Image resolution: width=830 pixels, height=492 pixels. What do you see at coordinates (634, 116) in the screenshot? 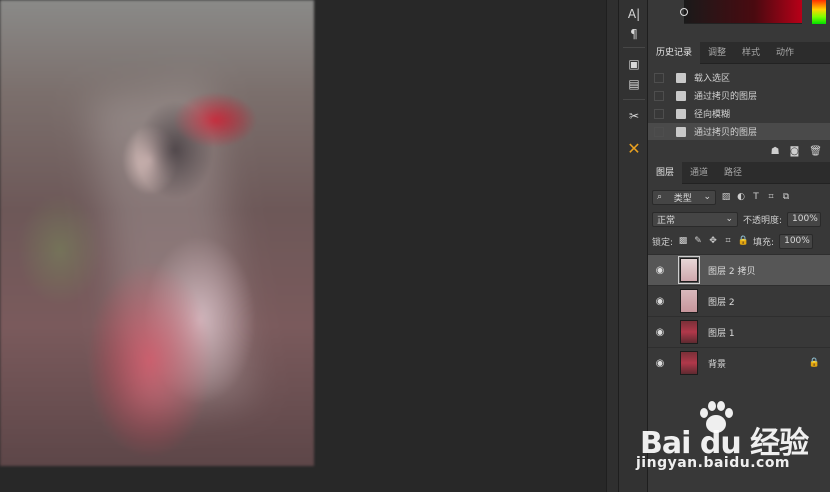
I see `tools-icon: ✂` at bounding box center [634, 116].